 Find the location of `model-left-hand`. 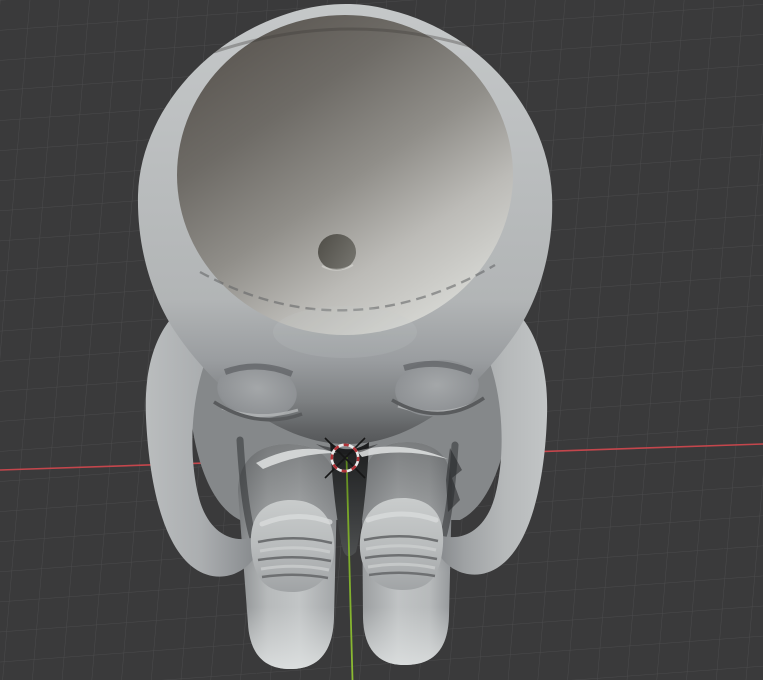

model-left-hand is located at coordinates (292, 545).